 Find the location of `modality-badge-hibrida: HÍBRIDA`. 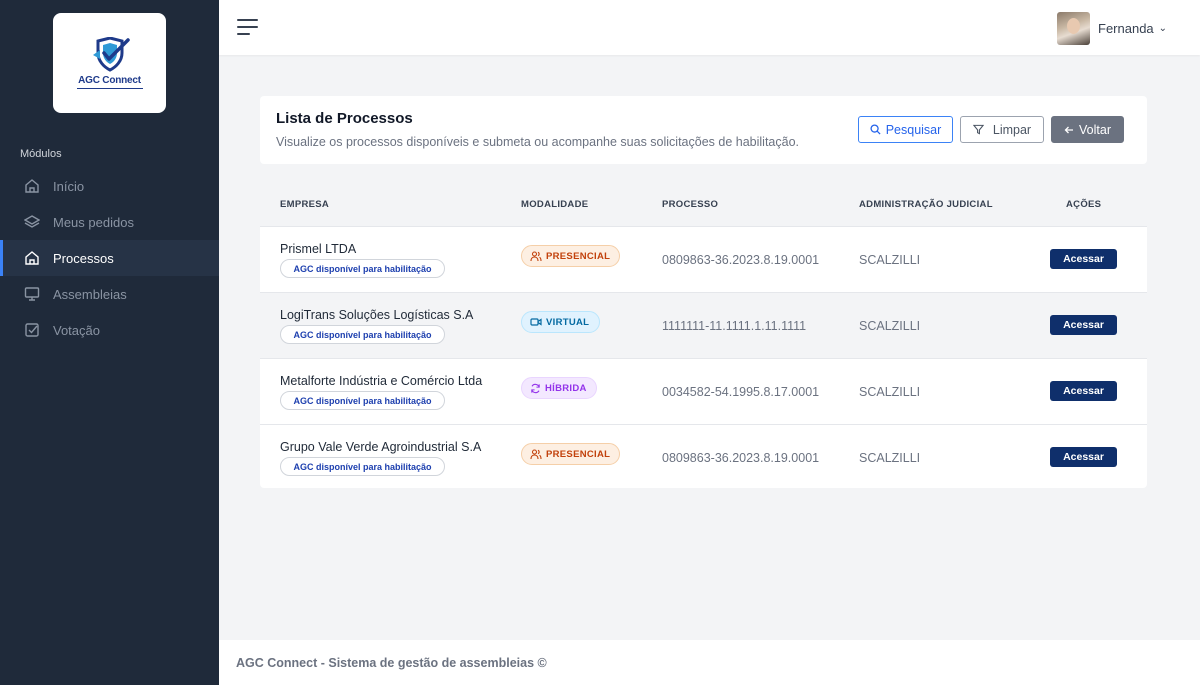

modality-badge-hibrida: HÍBRIDA is located at coordinates (559, 388).